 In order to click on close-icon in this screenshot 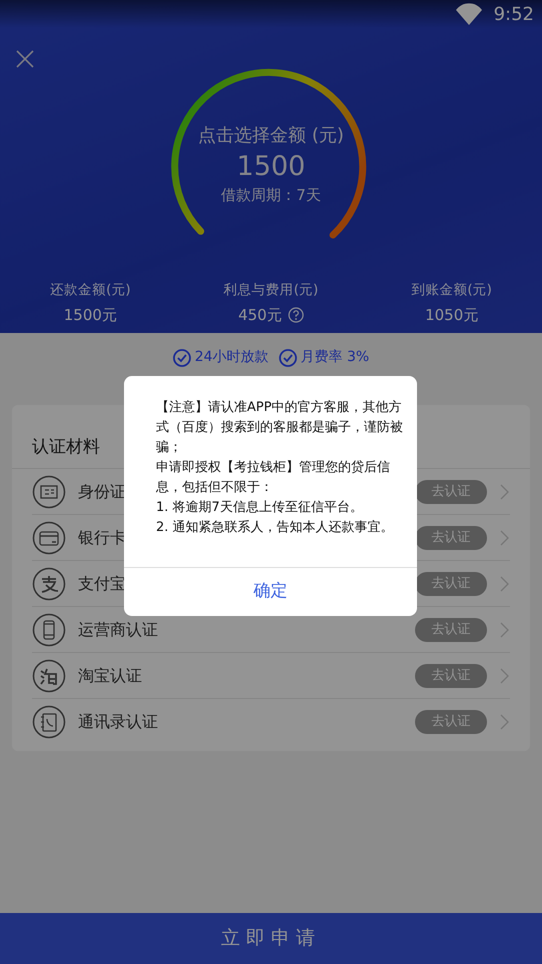, I will do `click(25, 59)`.